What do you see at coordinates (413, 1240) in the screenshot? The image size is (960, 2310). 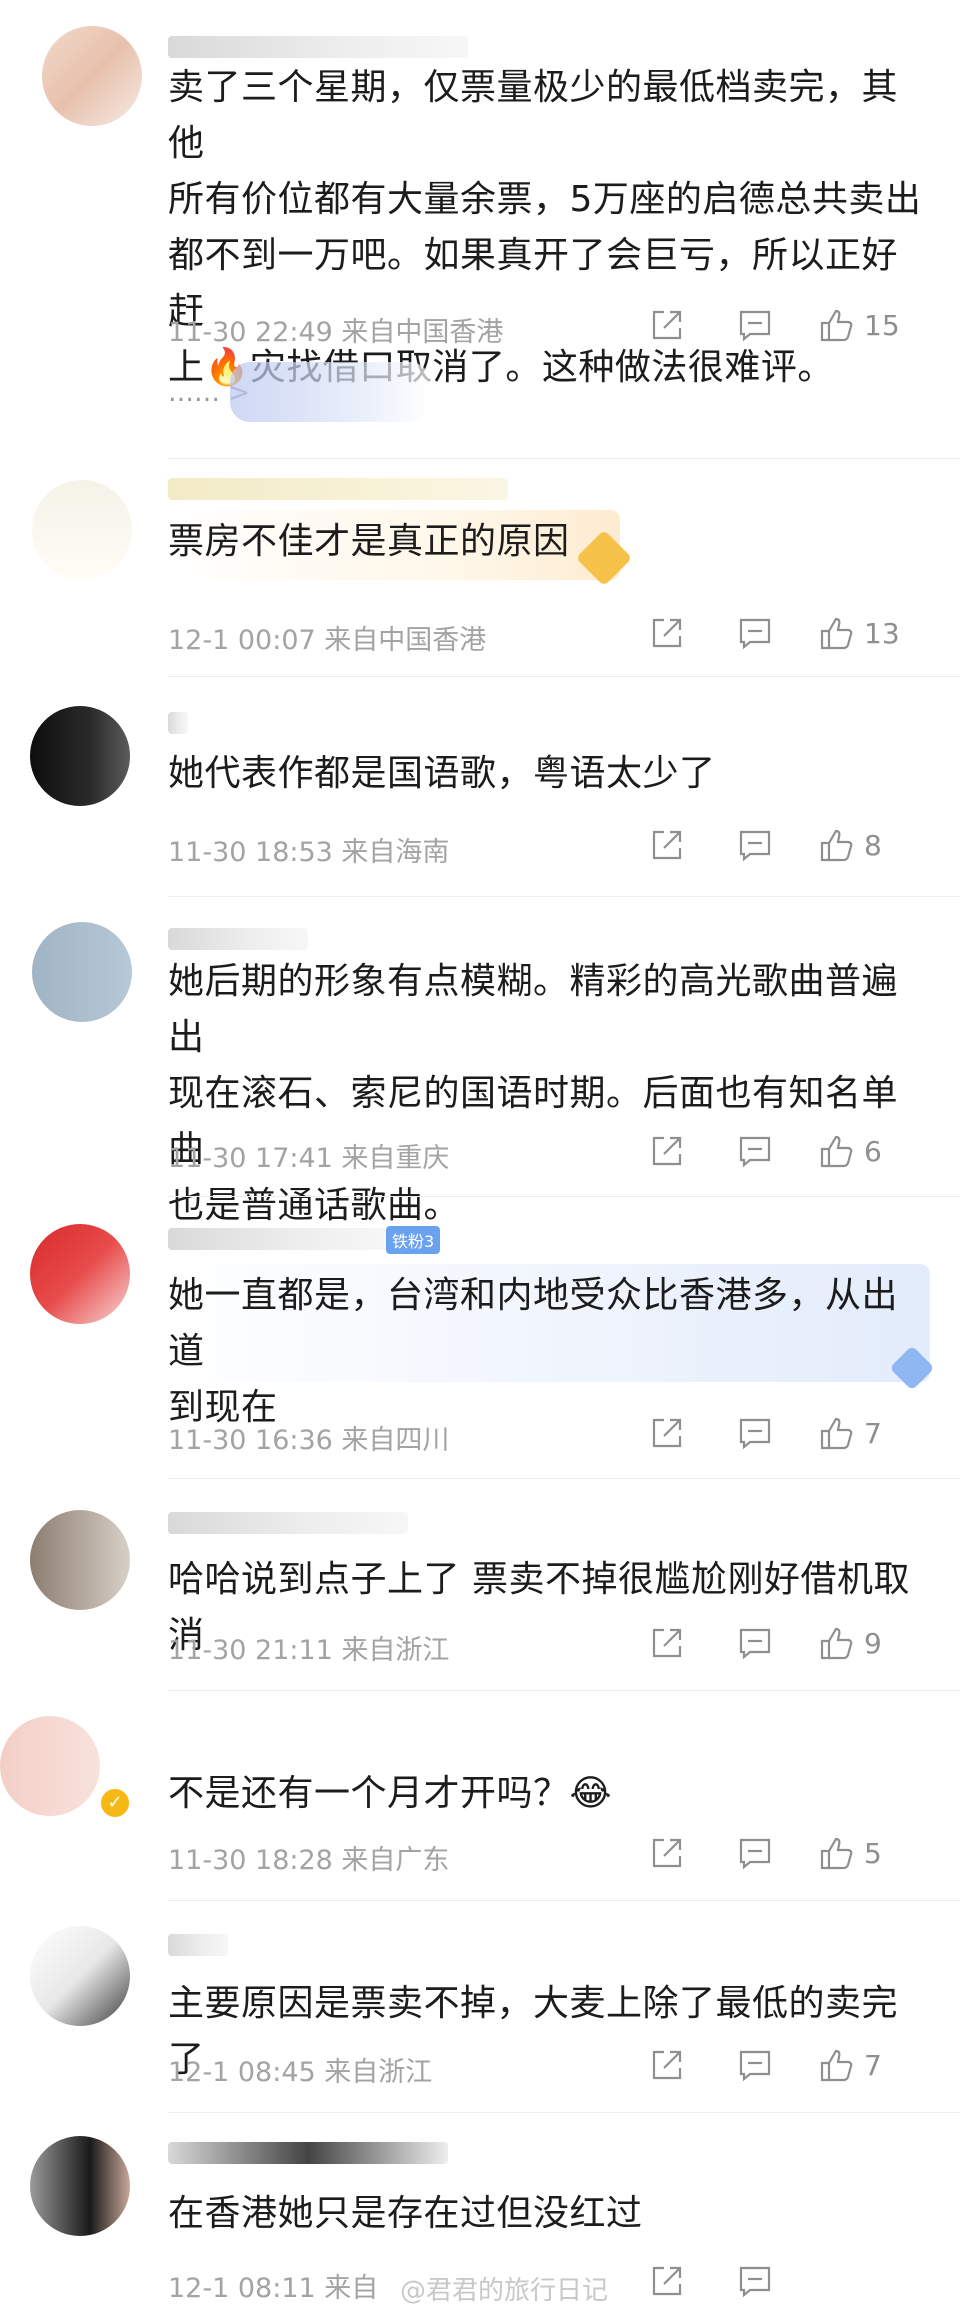 I see `fan-level-badge: 铁粉3` at bounding box center [413, 1240].